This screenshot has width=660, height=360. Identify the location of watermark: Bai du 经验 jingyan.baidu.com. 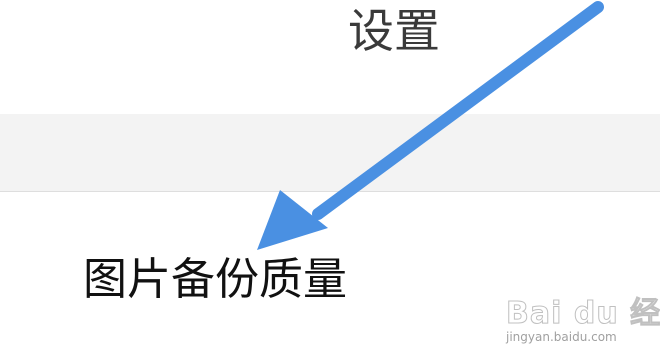
(582, 320).